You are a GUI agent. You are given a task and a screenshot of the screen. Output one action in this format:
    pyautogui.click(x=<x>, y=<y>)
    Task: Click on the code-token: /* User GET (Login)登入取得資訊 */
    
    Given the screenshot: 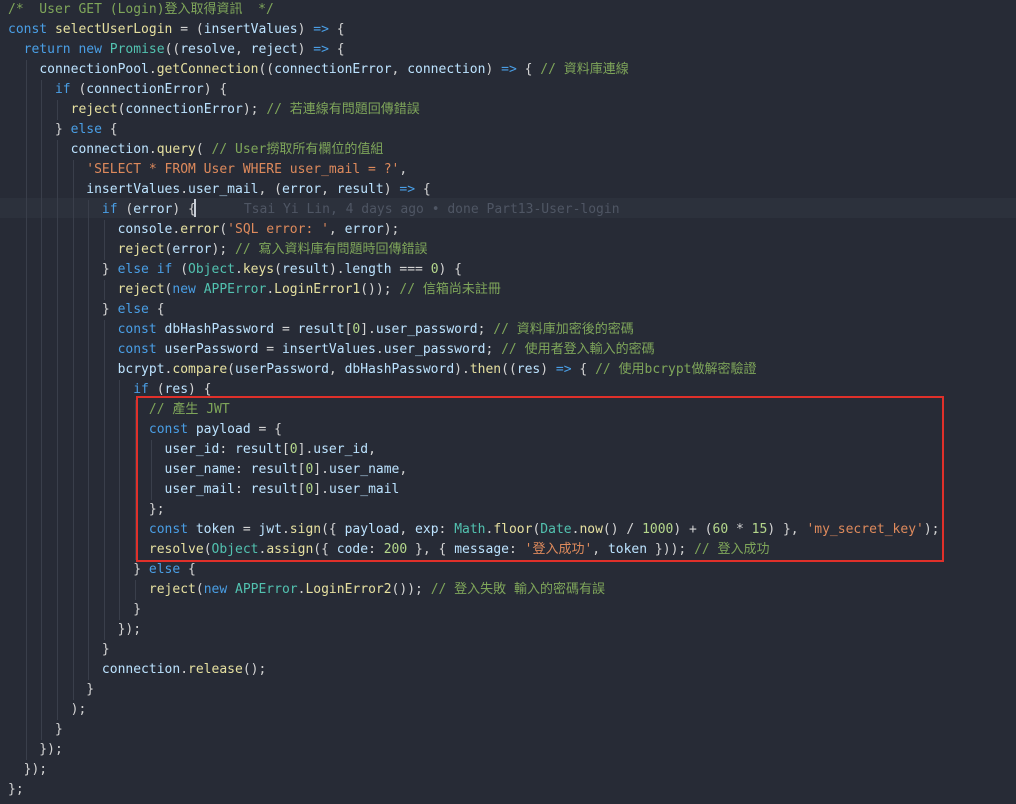 What is the action you would take?
    pyautogui.click(x=141, y=9)
    